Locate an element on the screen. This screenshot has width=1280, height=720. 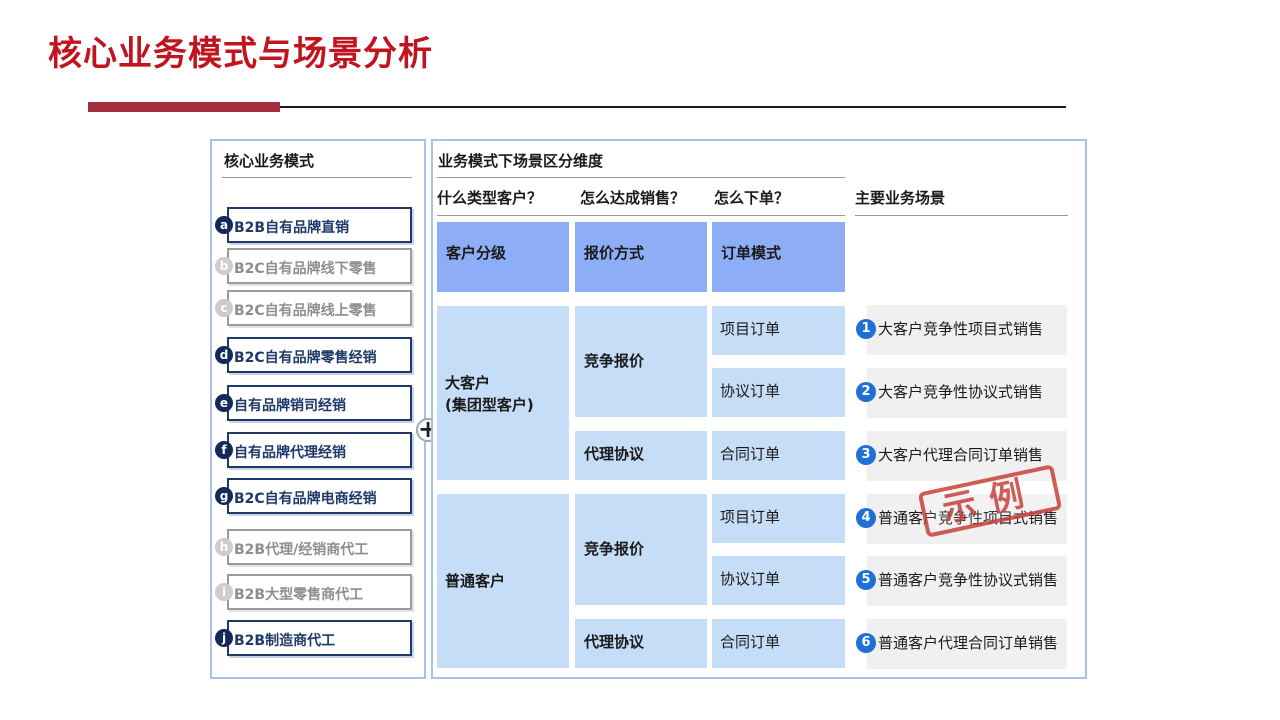
dimension-label: 客户分级 is located at coordinates (476, 253).